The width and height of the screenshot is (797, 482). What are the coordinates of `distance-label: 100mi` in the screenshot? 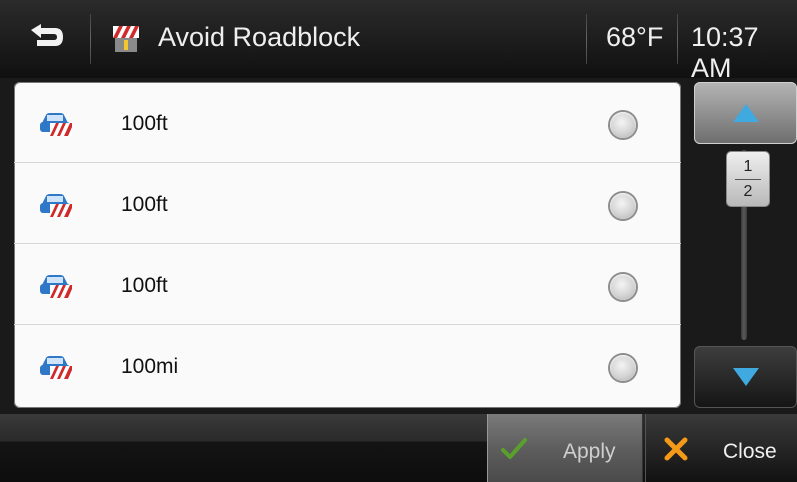 It's located at (150, 366).